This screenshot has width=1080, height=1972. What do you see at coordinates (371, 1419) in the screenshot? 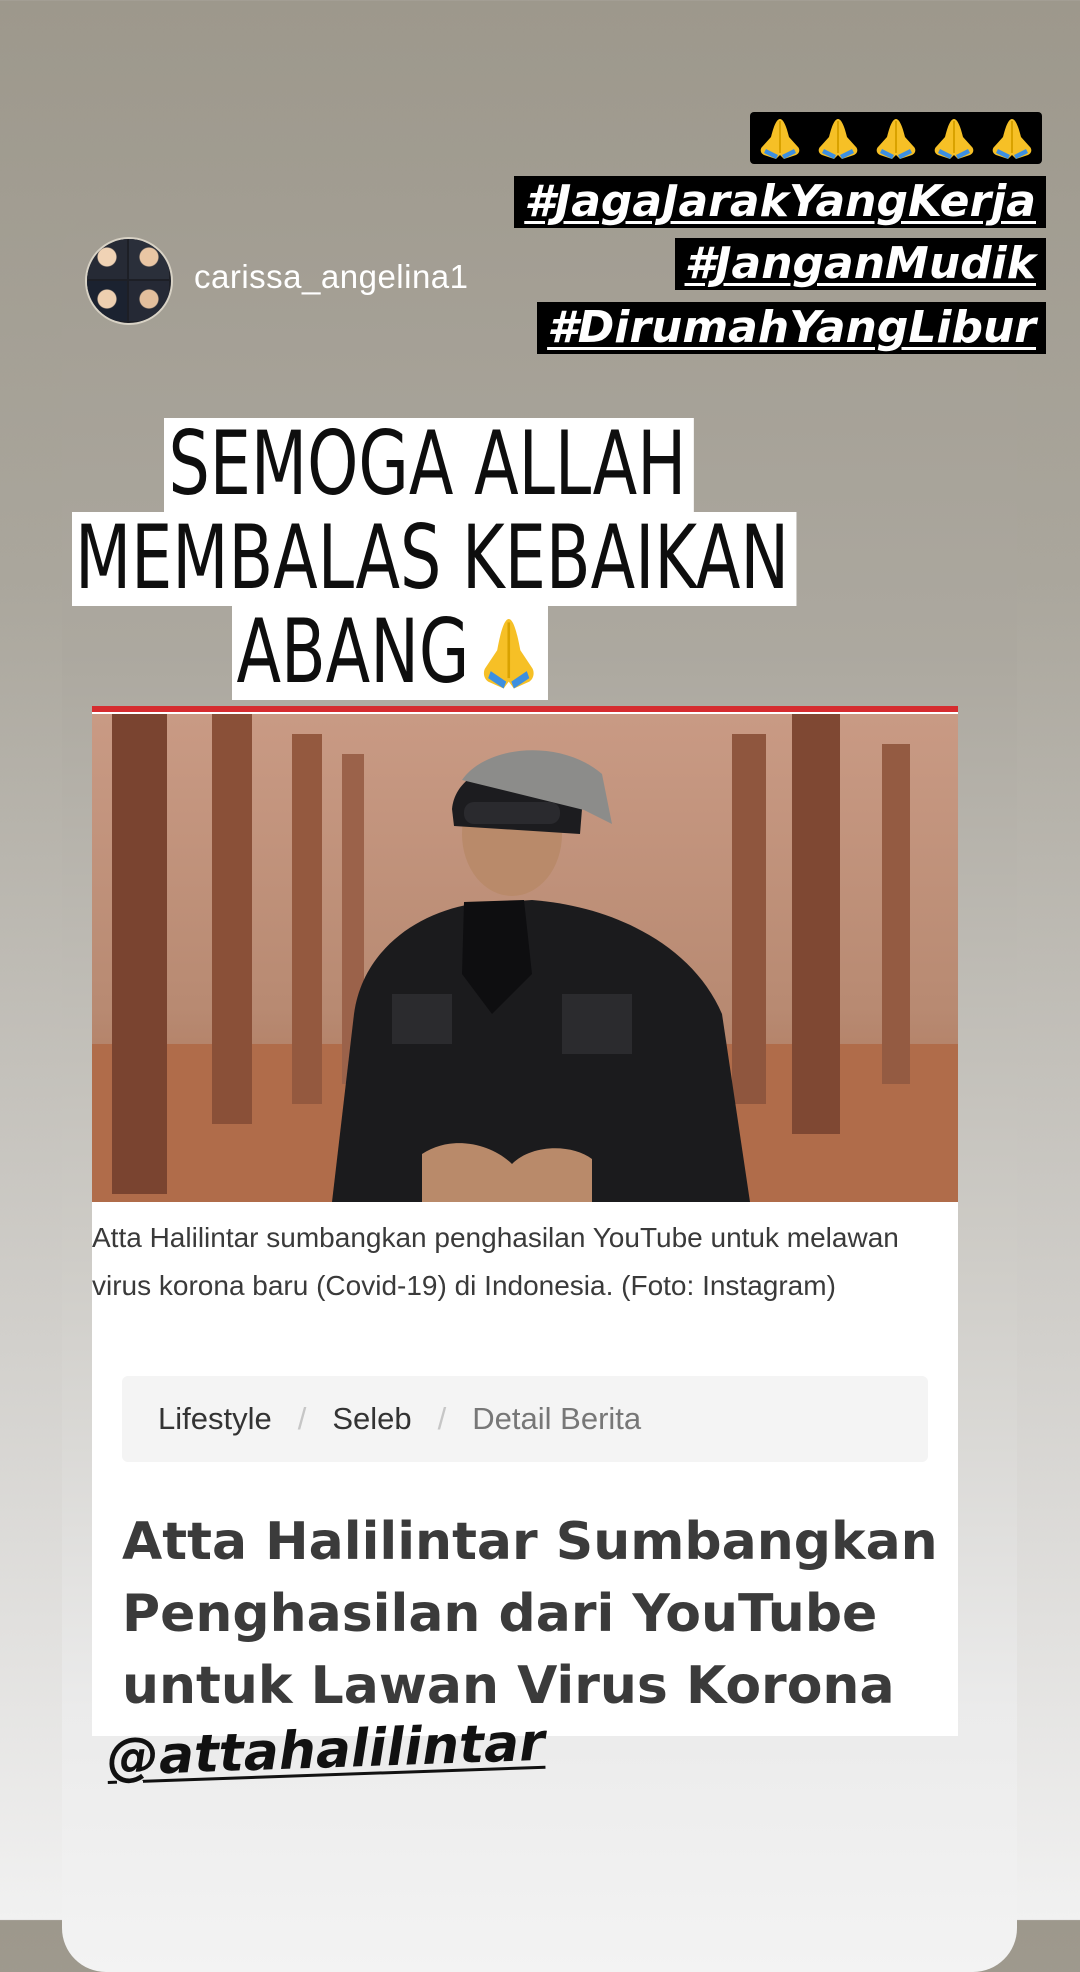
I see `breadcrumb-seleb: Seleb` at bounding box center [371, 1419].